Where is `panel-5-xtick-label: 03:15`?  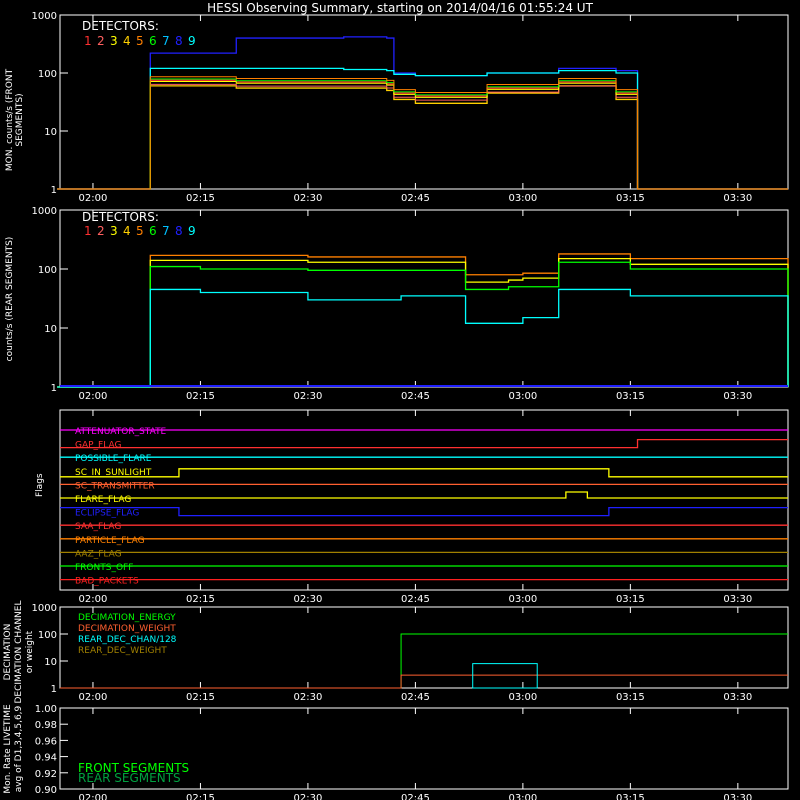 panel-5-xtick-label: 03:15 is located at coordinates (630, 796).